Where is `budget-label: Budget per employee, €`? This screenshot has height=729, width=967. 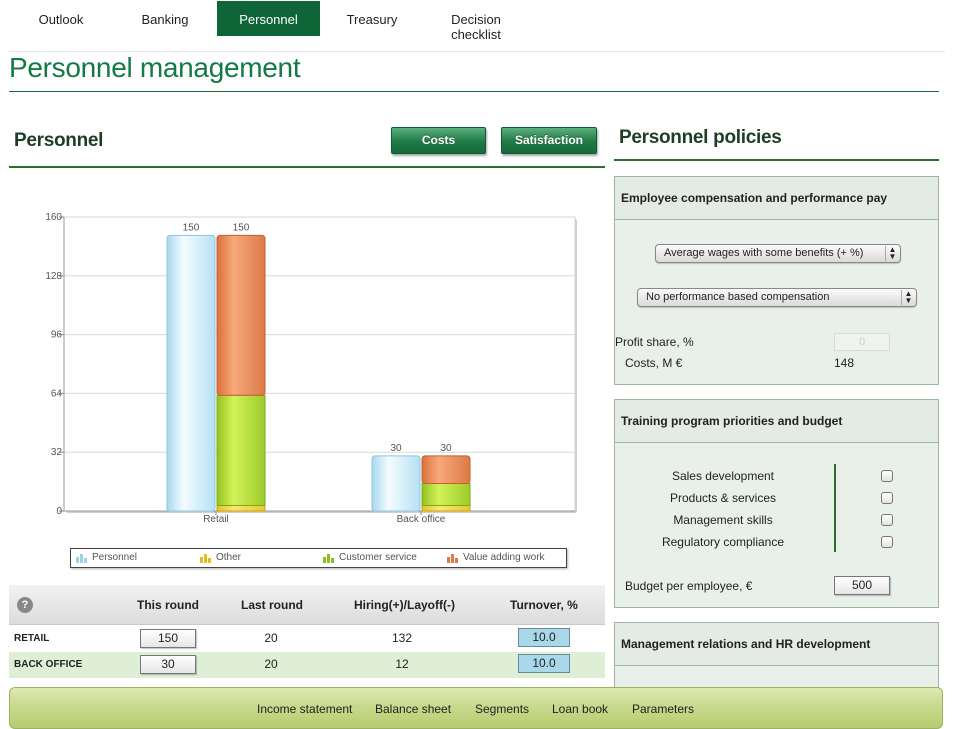
budget-label: Budget per employee, € is located at coordinates (689, 586).